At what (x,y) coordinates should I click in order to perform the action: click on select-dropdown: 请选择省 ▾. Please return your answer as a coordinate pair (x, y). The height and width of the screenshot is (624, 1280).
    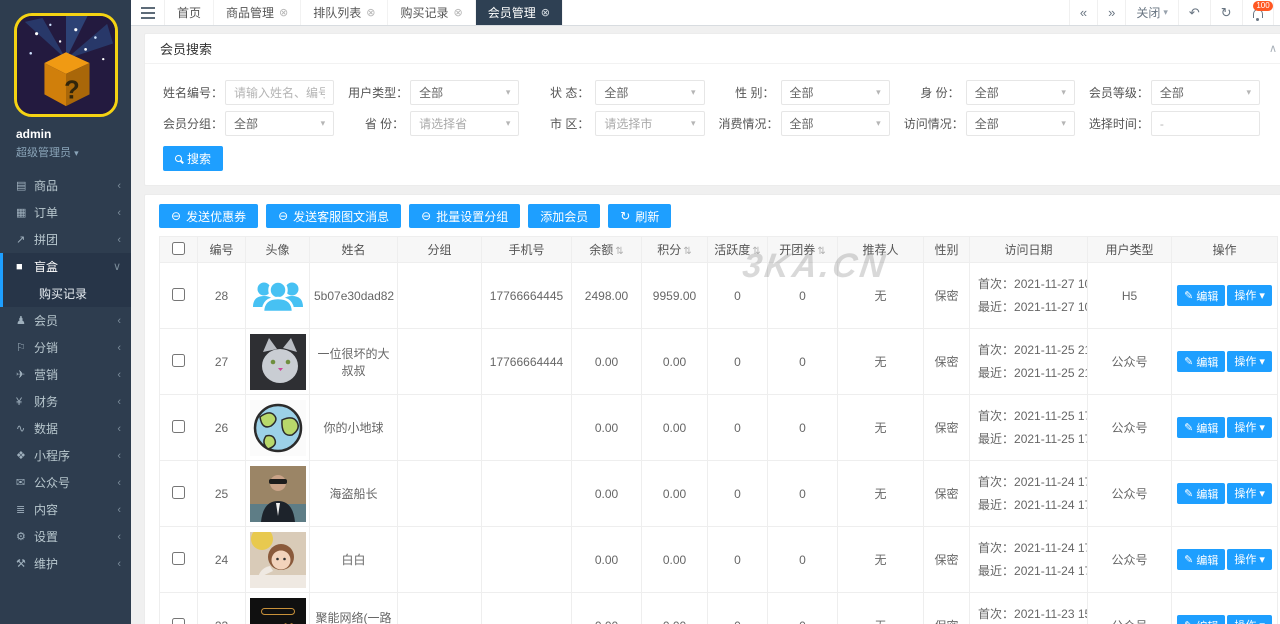
    Looking at the image, I should click on (465, 123).